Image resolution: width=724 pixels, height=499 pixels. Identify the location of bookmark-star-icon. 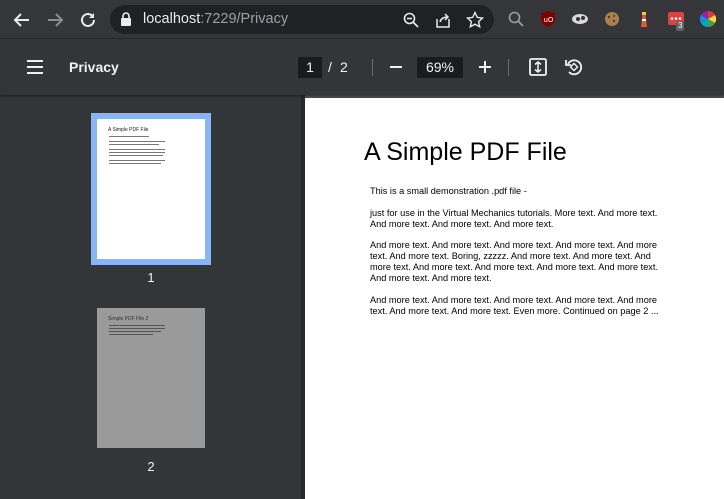
(475, 19).